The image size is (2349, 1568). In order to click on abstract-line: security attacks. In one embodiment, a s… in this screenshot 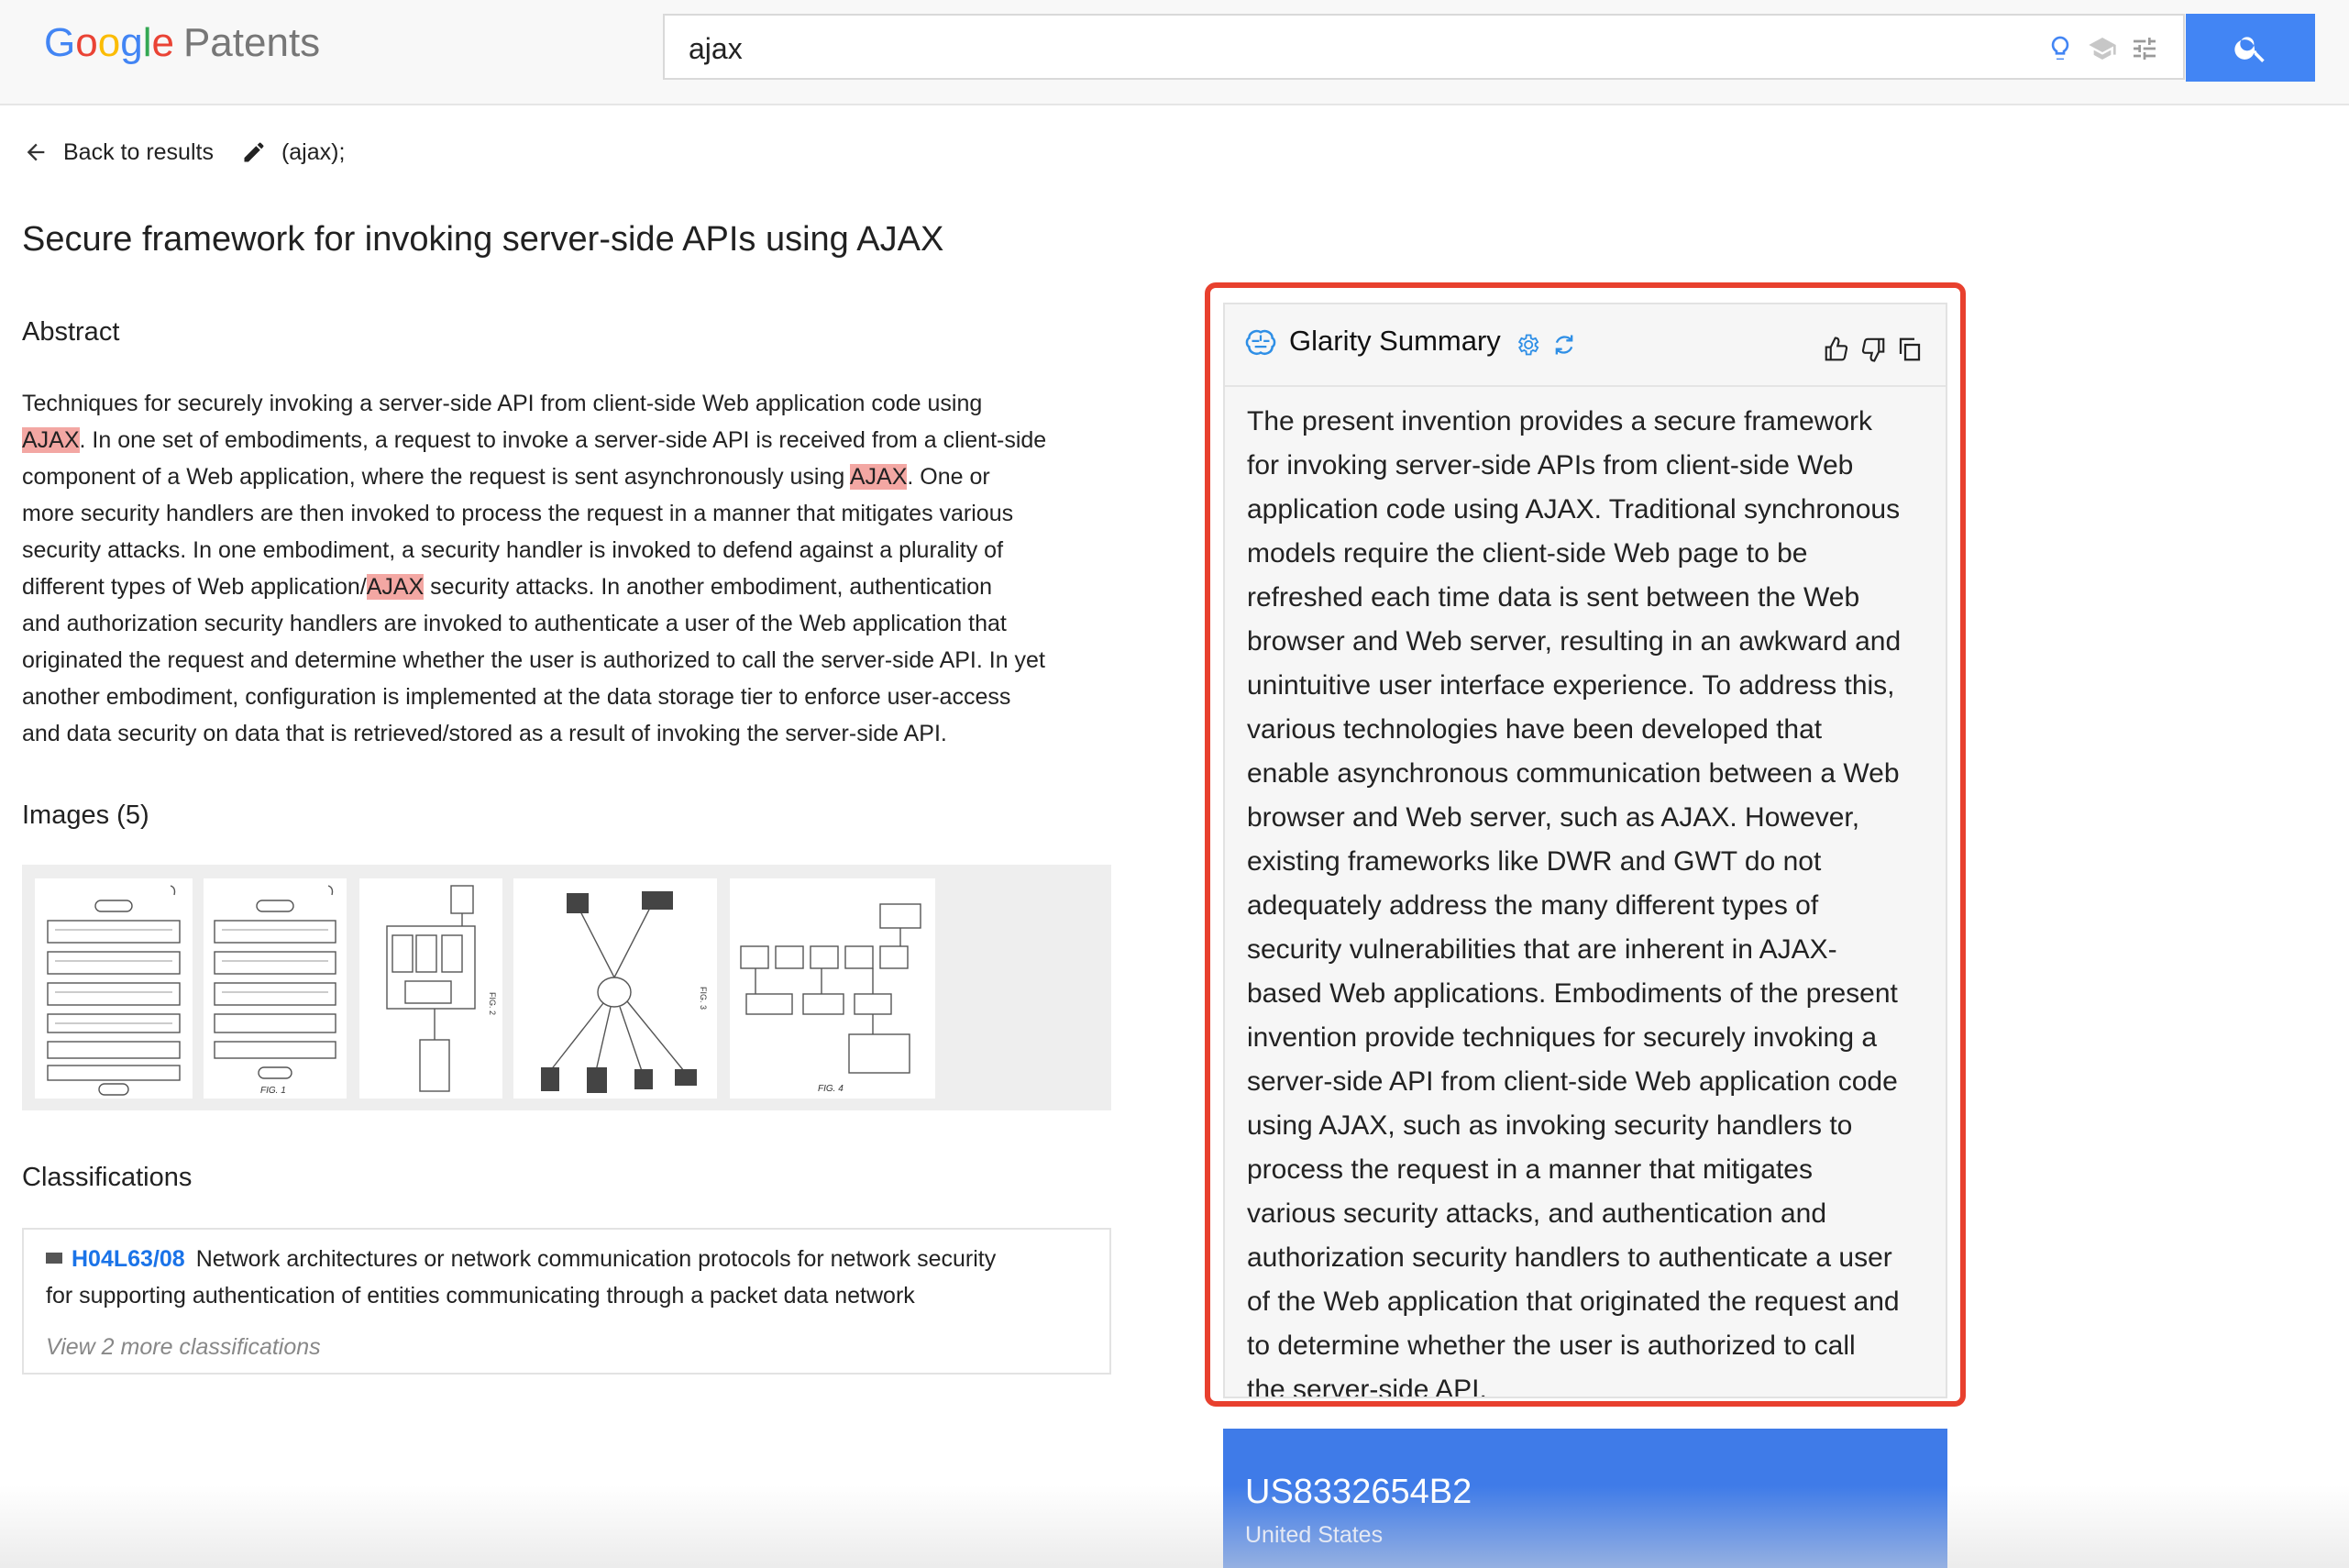, I will do `click(567, 550)`.